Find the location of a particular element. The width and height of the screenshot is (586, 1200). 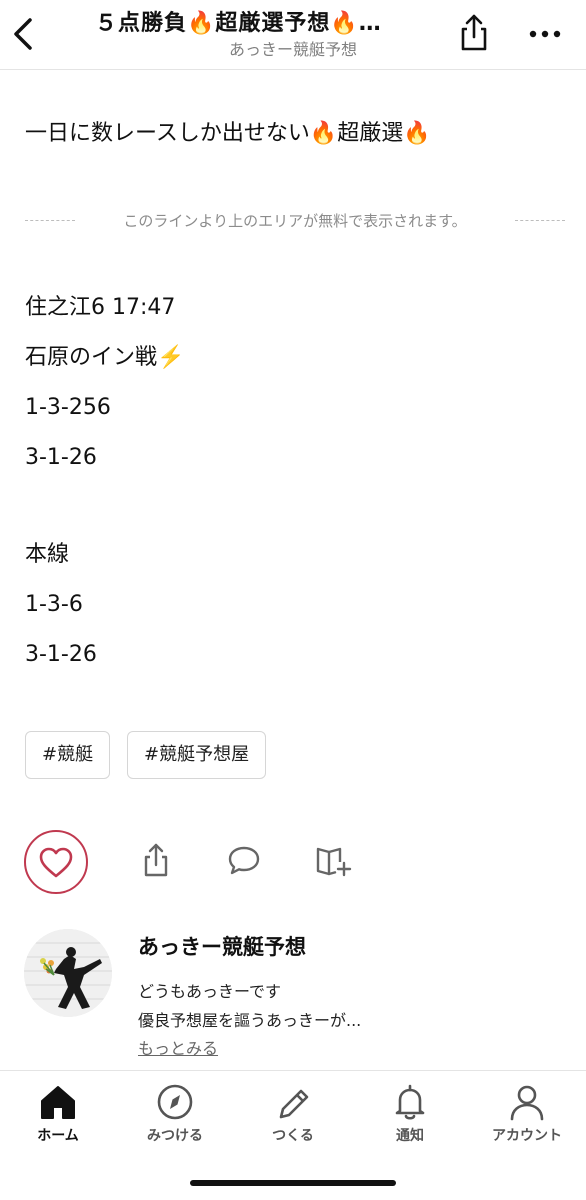

compass-icon is located at coordinates (175, 1102).